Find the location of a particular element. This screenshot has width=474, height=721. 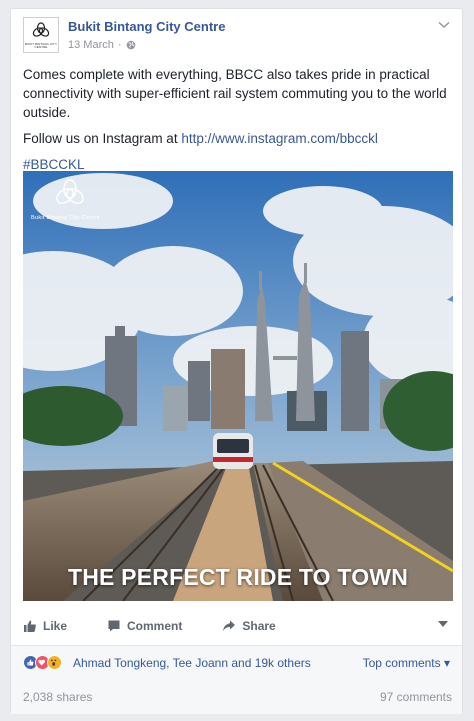

post-meta: 13 March · is located at coordinates (102, 45).